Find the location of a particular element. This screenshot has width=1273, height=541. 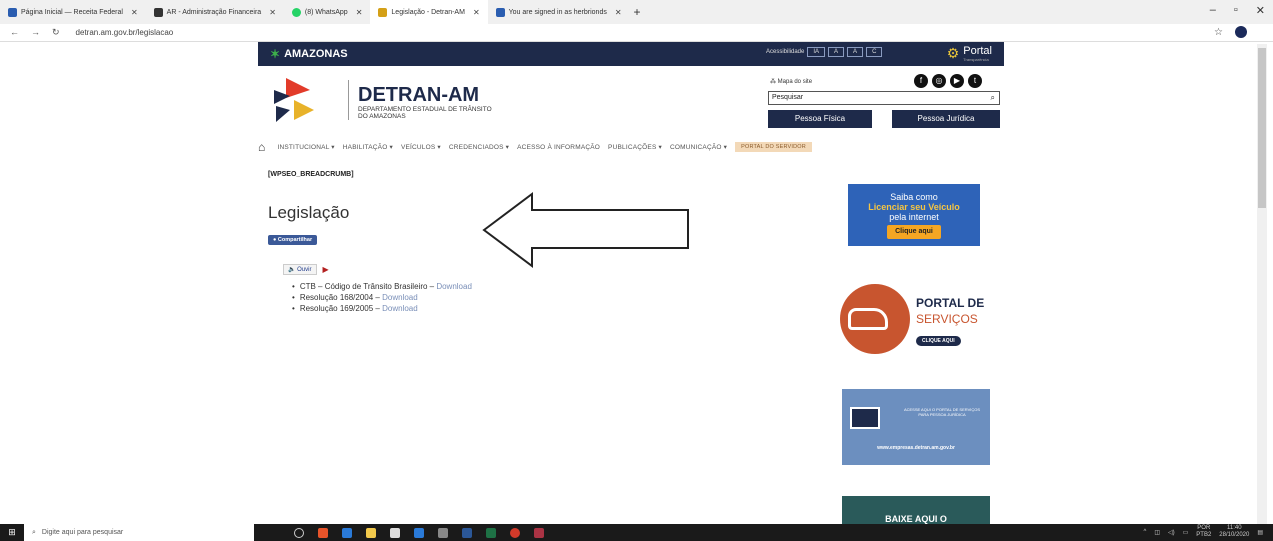

clock: 11:40 28/10/2020 is located at coordinates (1234, 532).